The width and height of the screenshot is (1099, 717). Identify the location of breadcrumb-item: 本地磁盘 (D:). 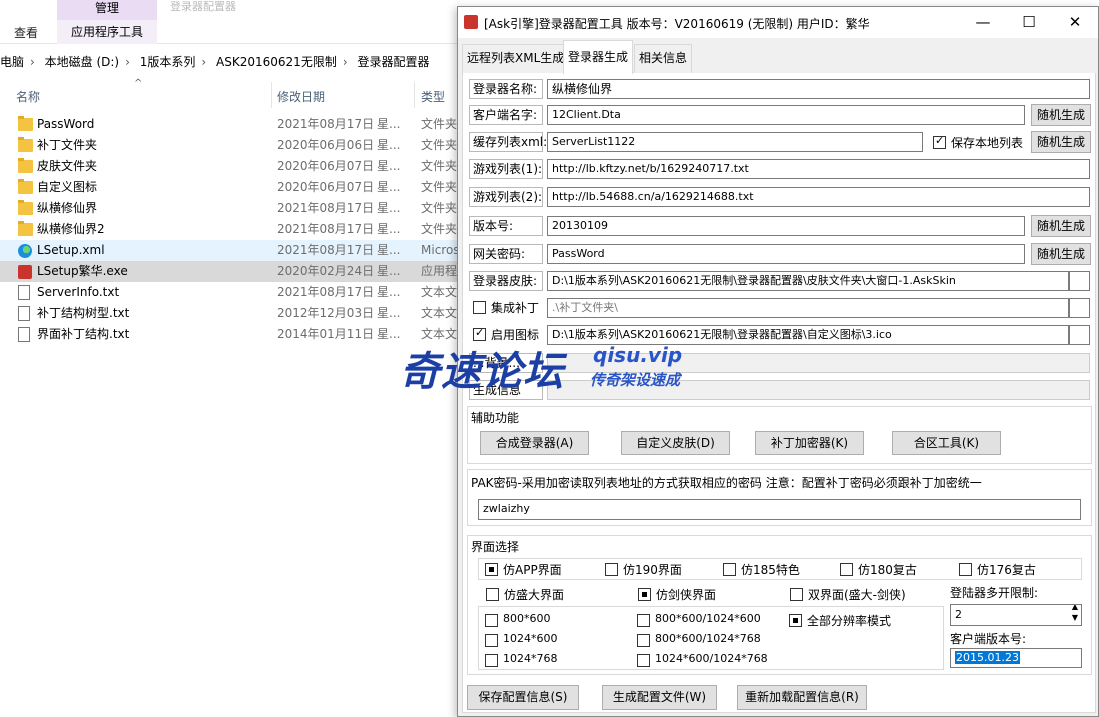
(82, 62).